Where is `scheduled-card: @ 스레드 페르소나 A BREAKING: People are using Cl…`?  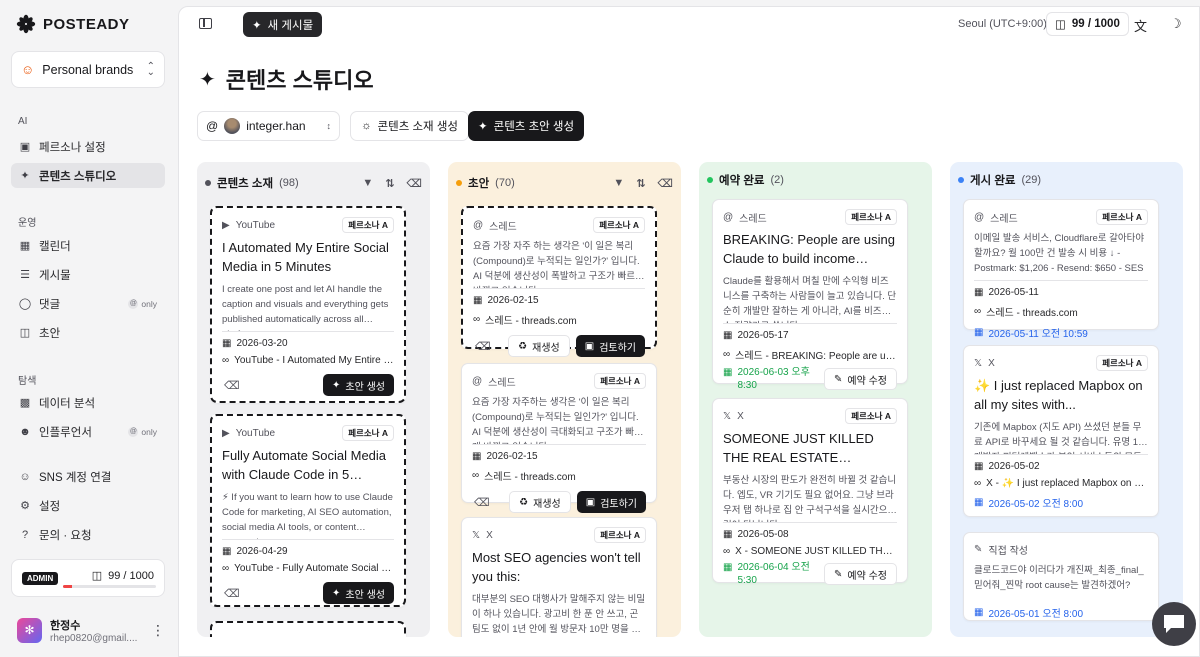 scheduled-card: @ 스레드 페르소나 A BREAKING: People are using Cl… is located at coordinates (810, 295).